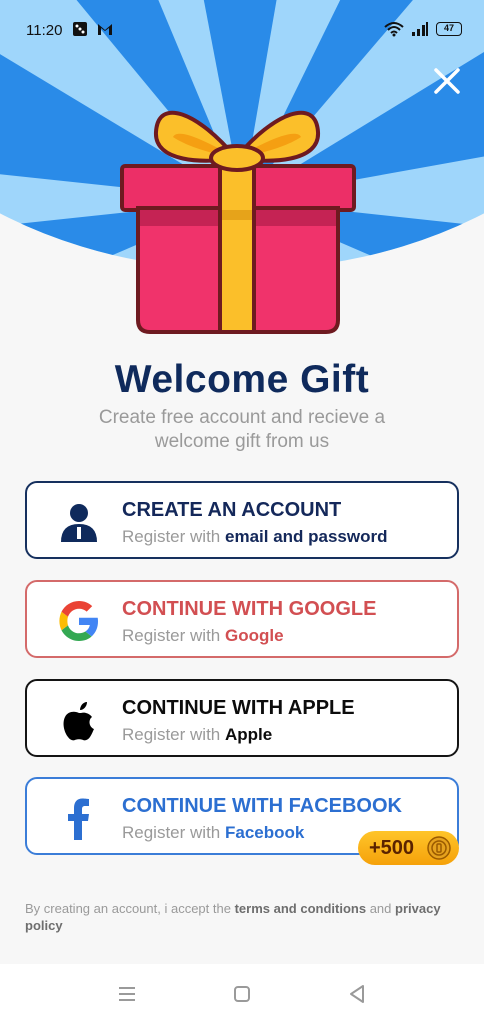 Image resolution: width=484 pixels, height=1024 pixels. What do you see at coordinates (392, 848) in the screenshot?
I see `reward-amount: +500` at bounding box center [392, 848].